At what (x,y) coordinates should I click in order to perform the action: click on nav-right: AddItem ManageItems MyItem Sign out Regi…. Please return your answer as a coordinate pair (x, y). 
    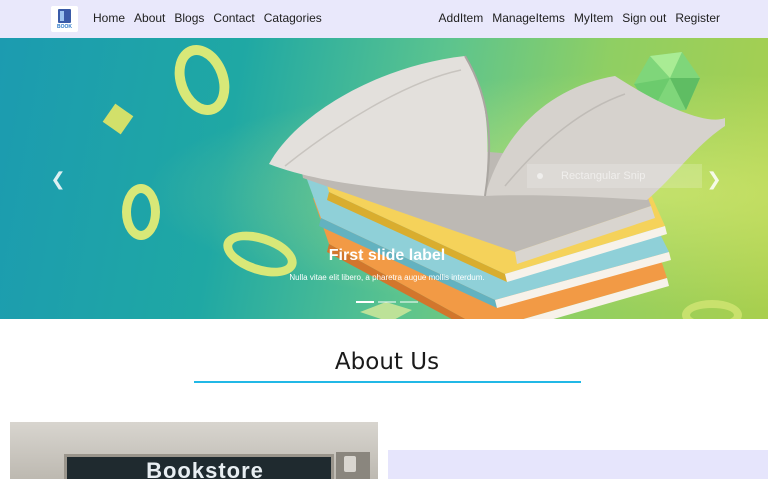
    Looking at the image, I should click on (579, 18).